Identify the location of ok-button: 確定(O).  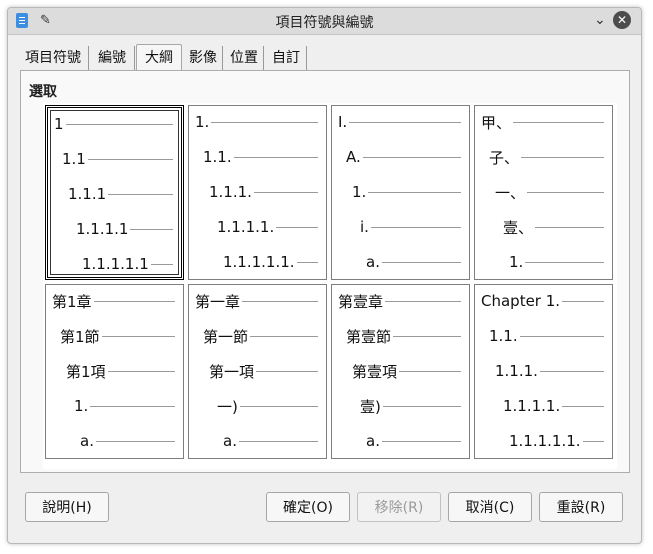
(308, 507).